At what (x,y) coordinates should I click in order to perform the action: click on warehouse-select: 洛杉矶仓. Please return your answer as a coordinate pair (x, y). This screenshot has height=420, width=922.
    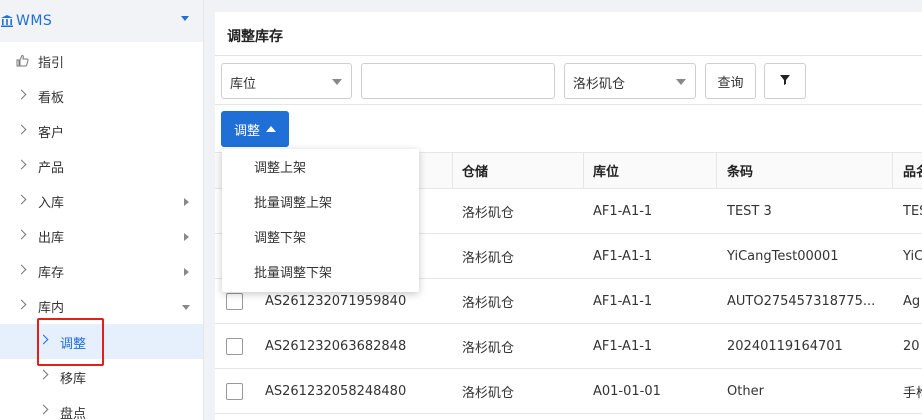
    Looking at the image, I should click on (630, 81).